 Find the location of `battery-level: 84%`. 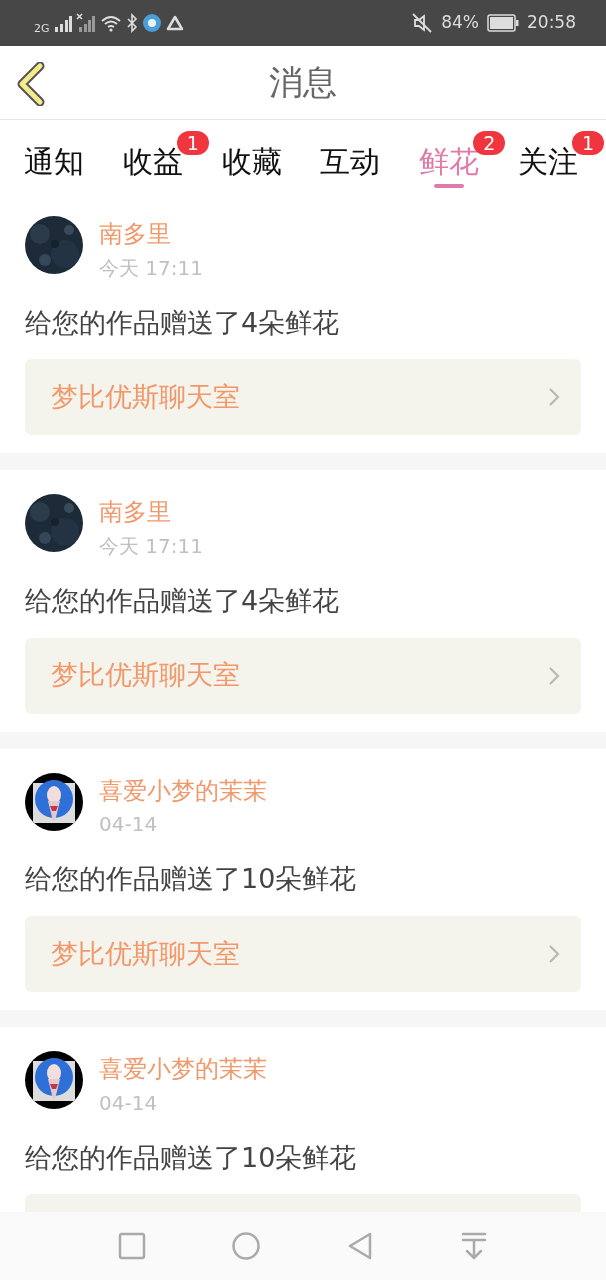

battery-level: 84% is located at coordinates (460, 23).